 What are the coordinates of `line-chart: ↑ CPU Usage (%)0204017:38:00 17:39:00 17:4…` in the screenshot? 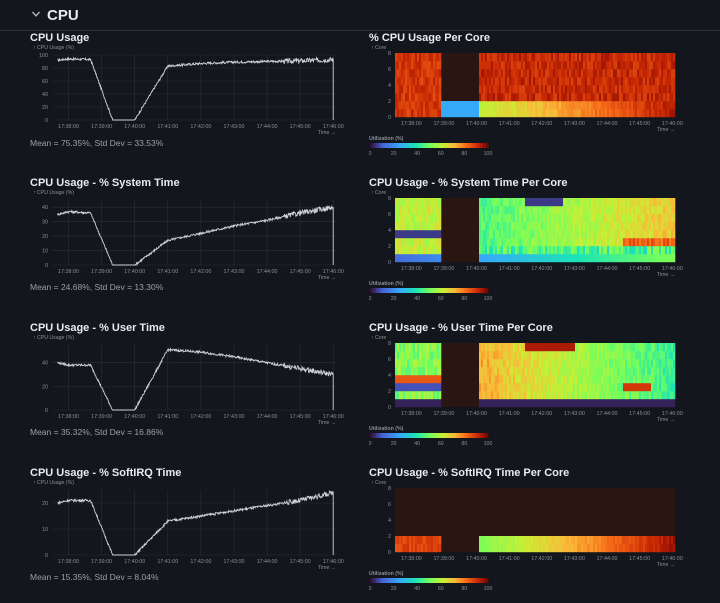 It's located at (190, 374).